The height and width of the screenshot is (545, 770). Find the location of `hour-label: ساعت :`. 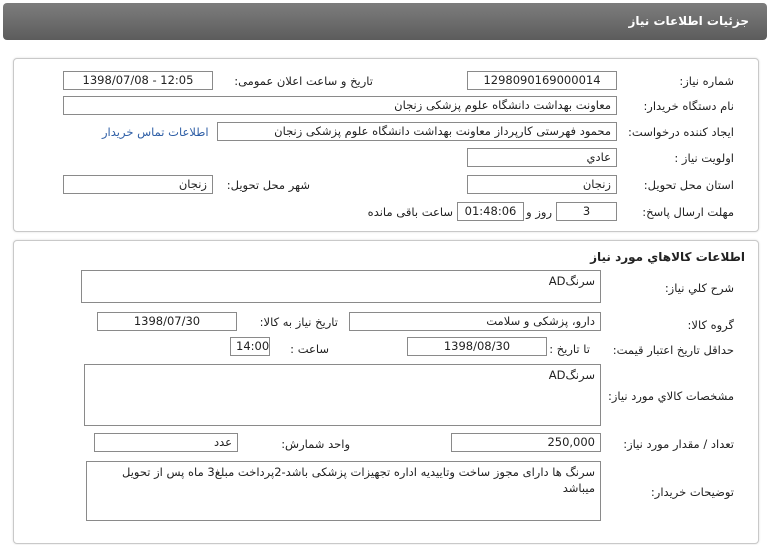

hour-label: ساعت : is located at coordinates (309, 349).